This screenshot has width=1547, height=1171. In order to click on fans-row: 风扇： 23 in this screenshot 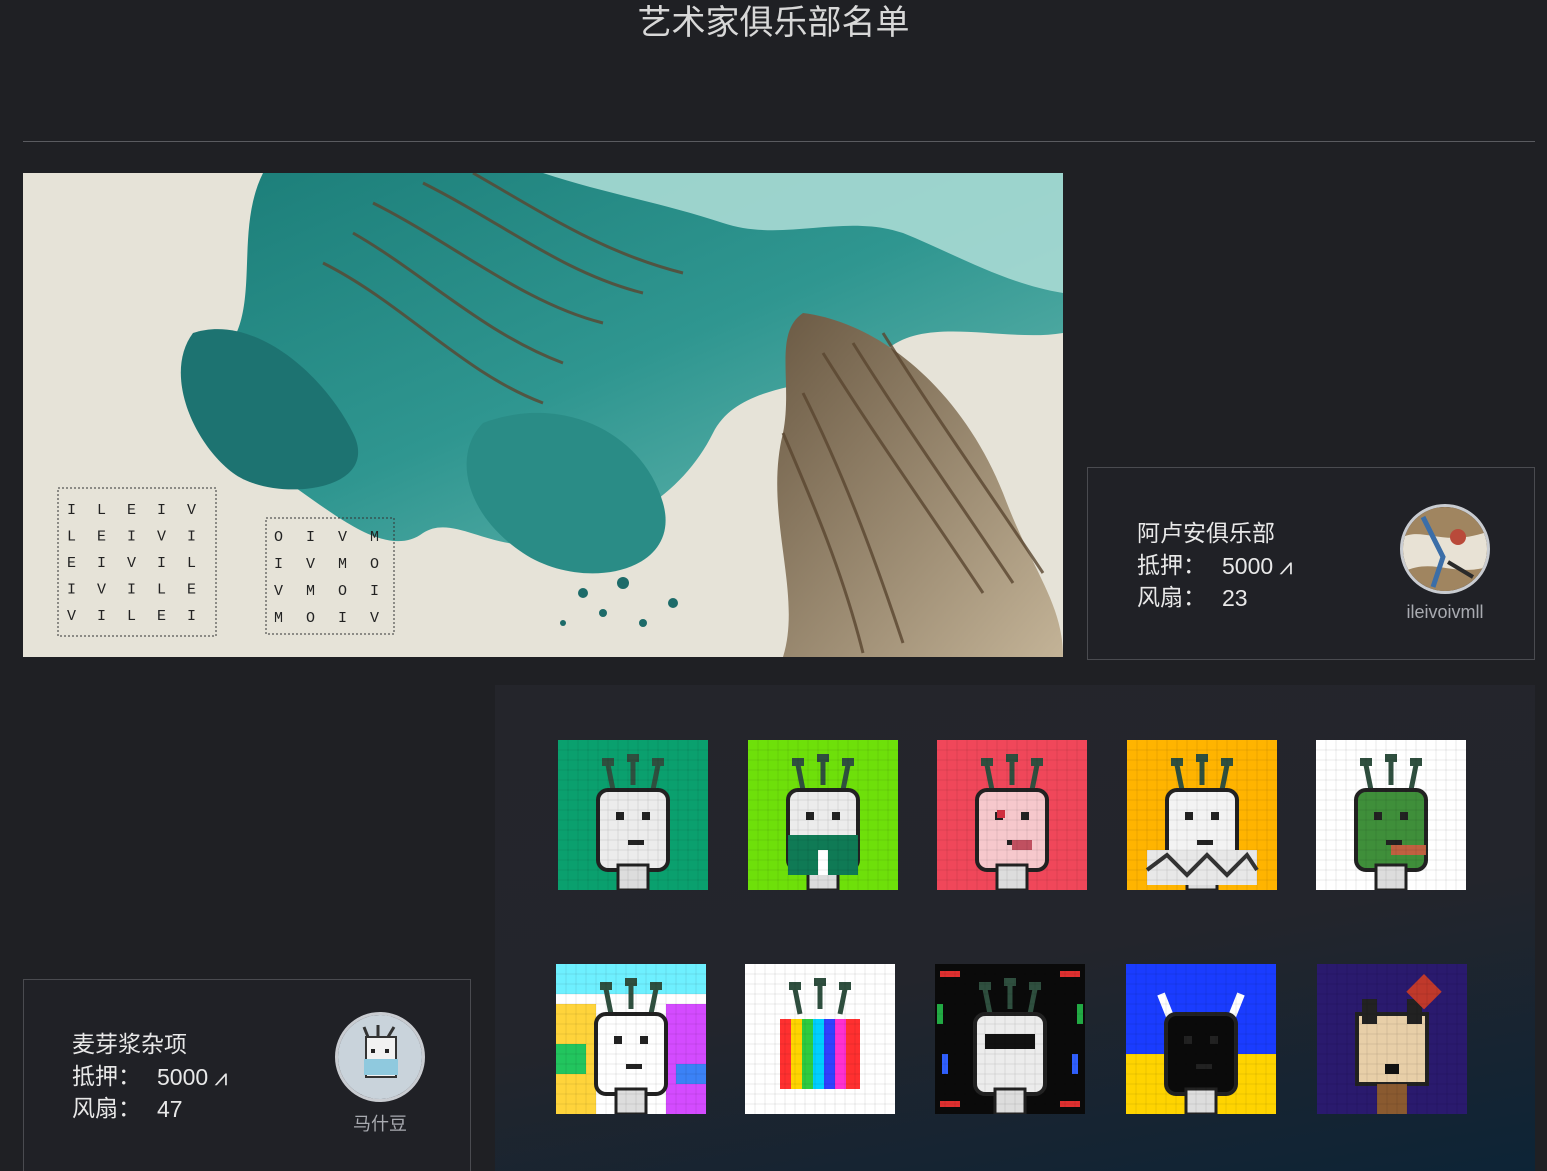, I will do `click(1215, 598)`.